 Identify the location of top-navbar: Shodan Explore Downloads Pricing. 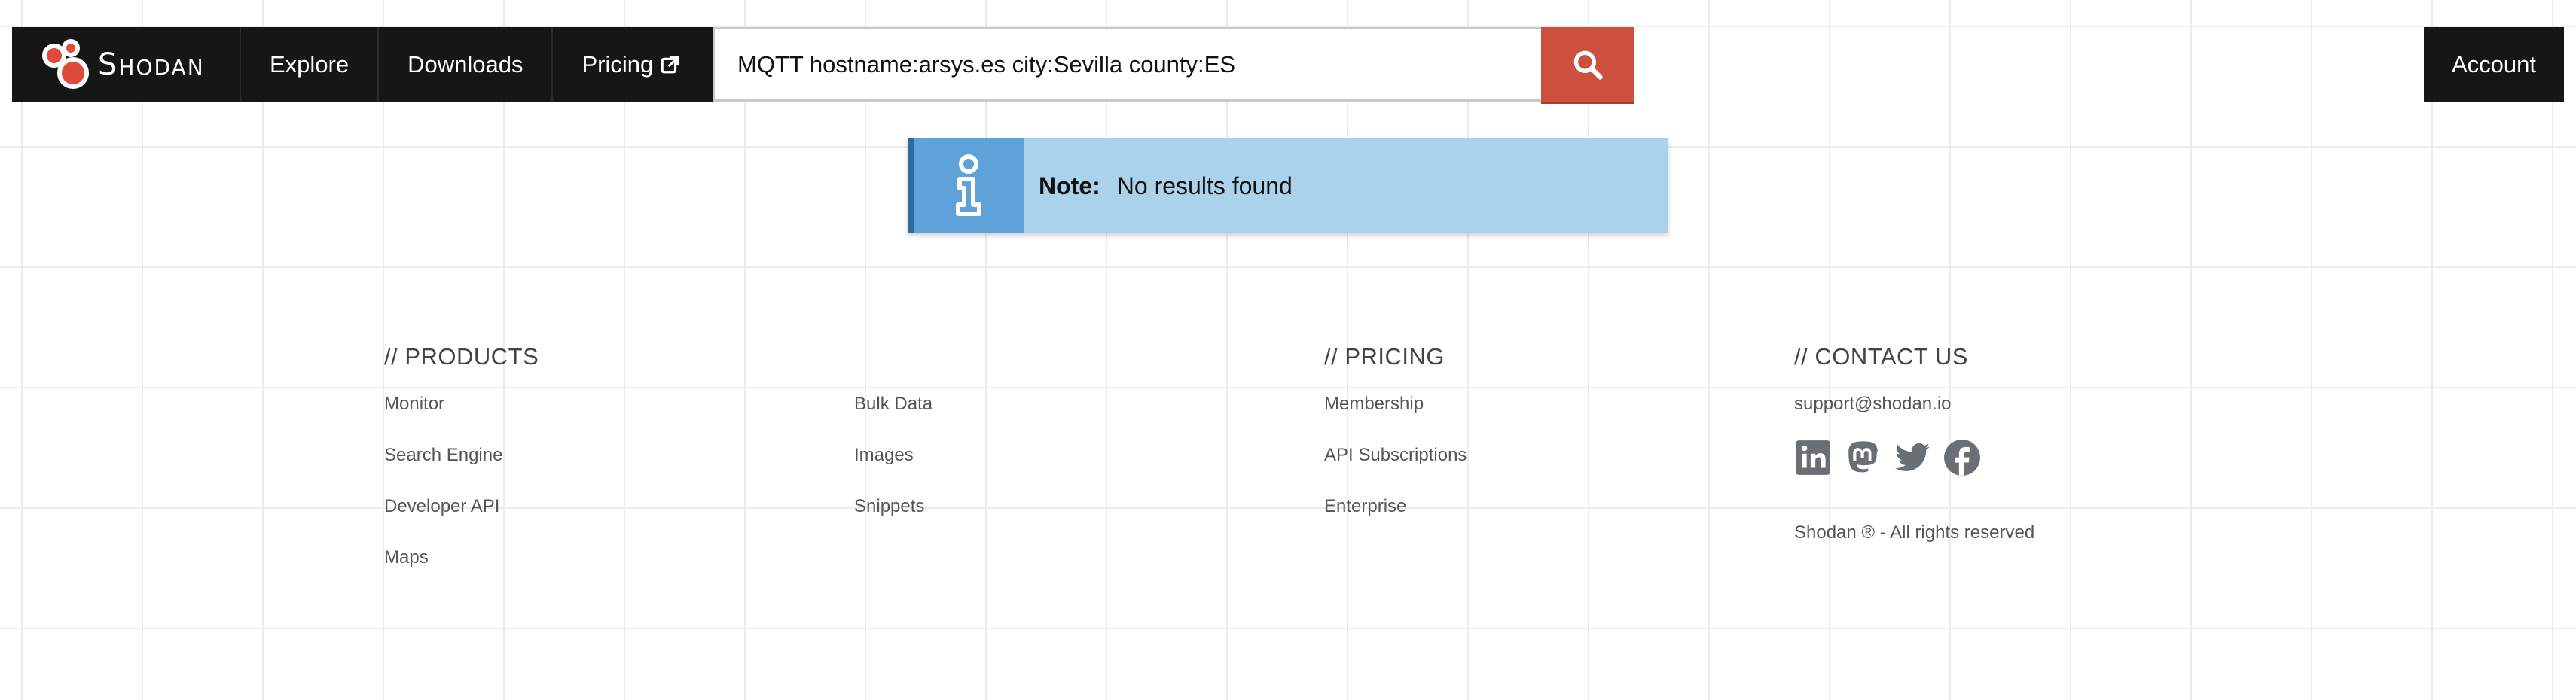
(363, 64).